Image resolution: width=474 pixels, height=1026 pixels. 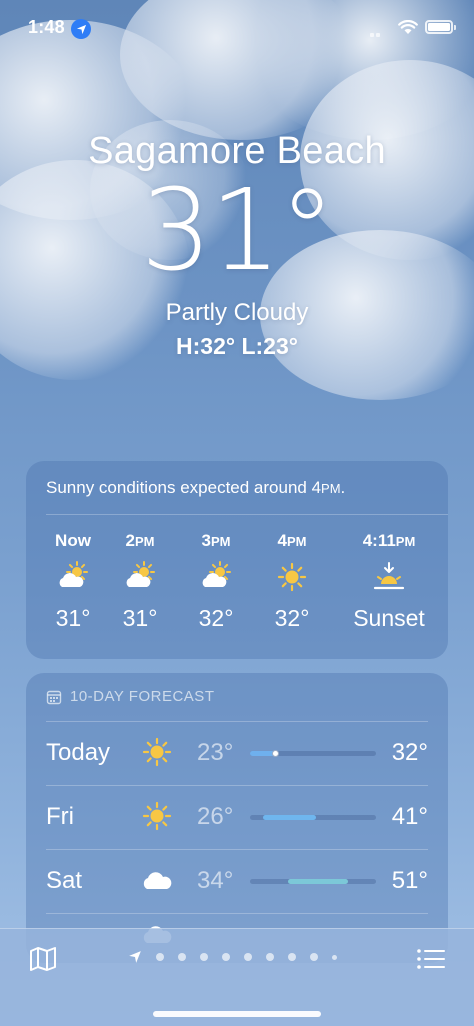 What do you see at coordinates (54, 697) in the screenshot?
I see `calendar-icon` at bounding box center [54, 697].